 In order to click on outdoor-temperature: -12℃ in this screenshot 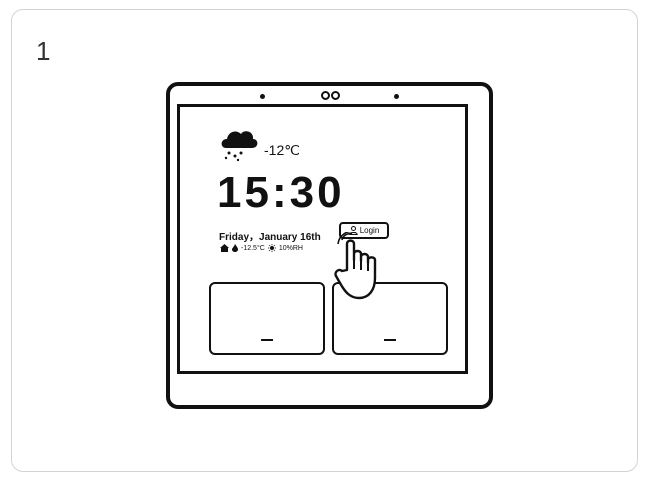, I will do `click(282, 150)`.